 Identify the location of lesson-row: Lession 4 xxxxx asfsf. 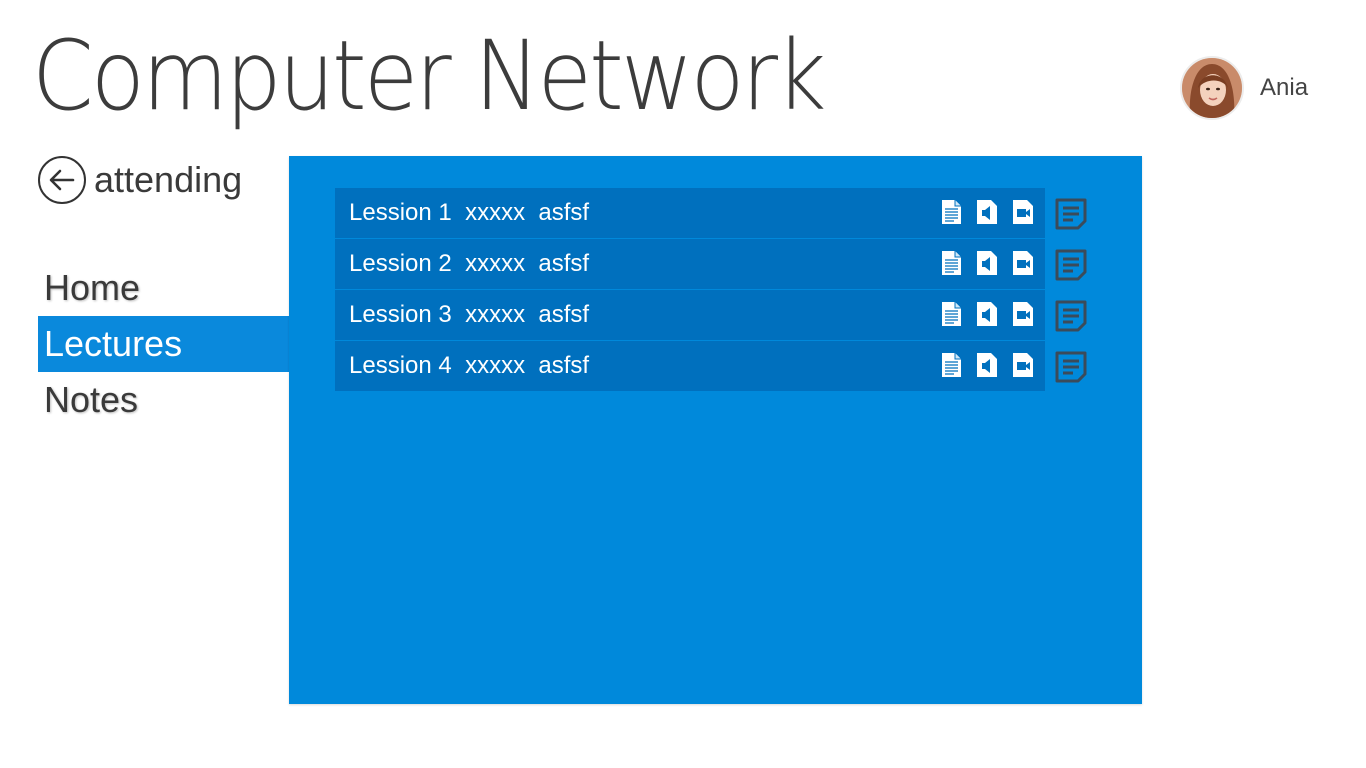
(711, 366).